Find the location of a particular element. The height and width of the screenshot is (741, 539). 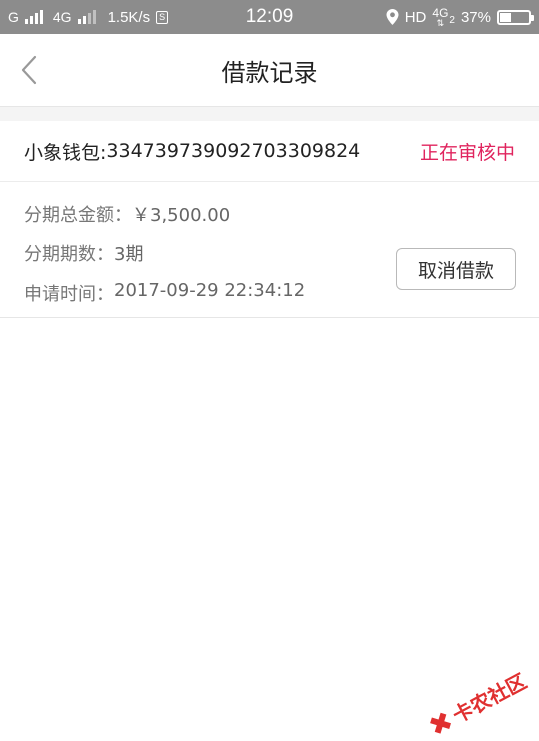

network-type-icon: 4G ⇅ is located at coordinates (440, 16).